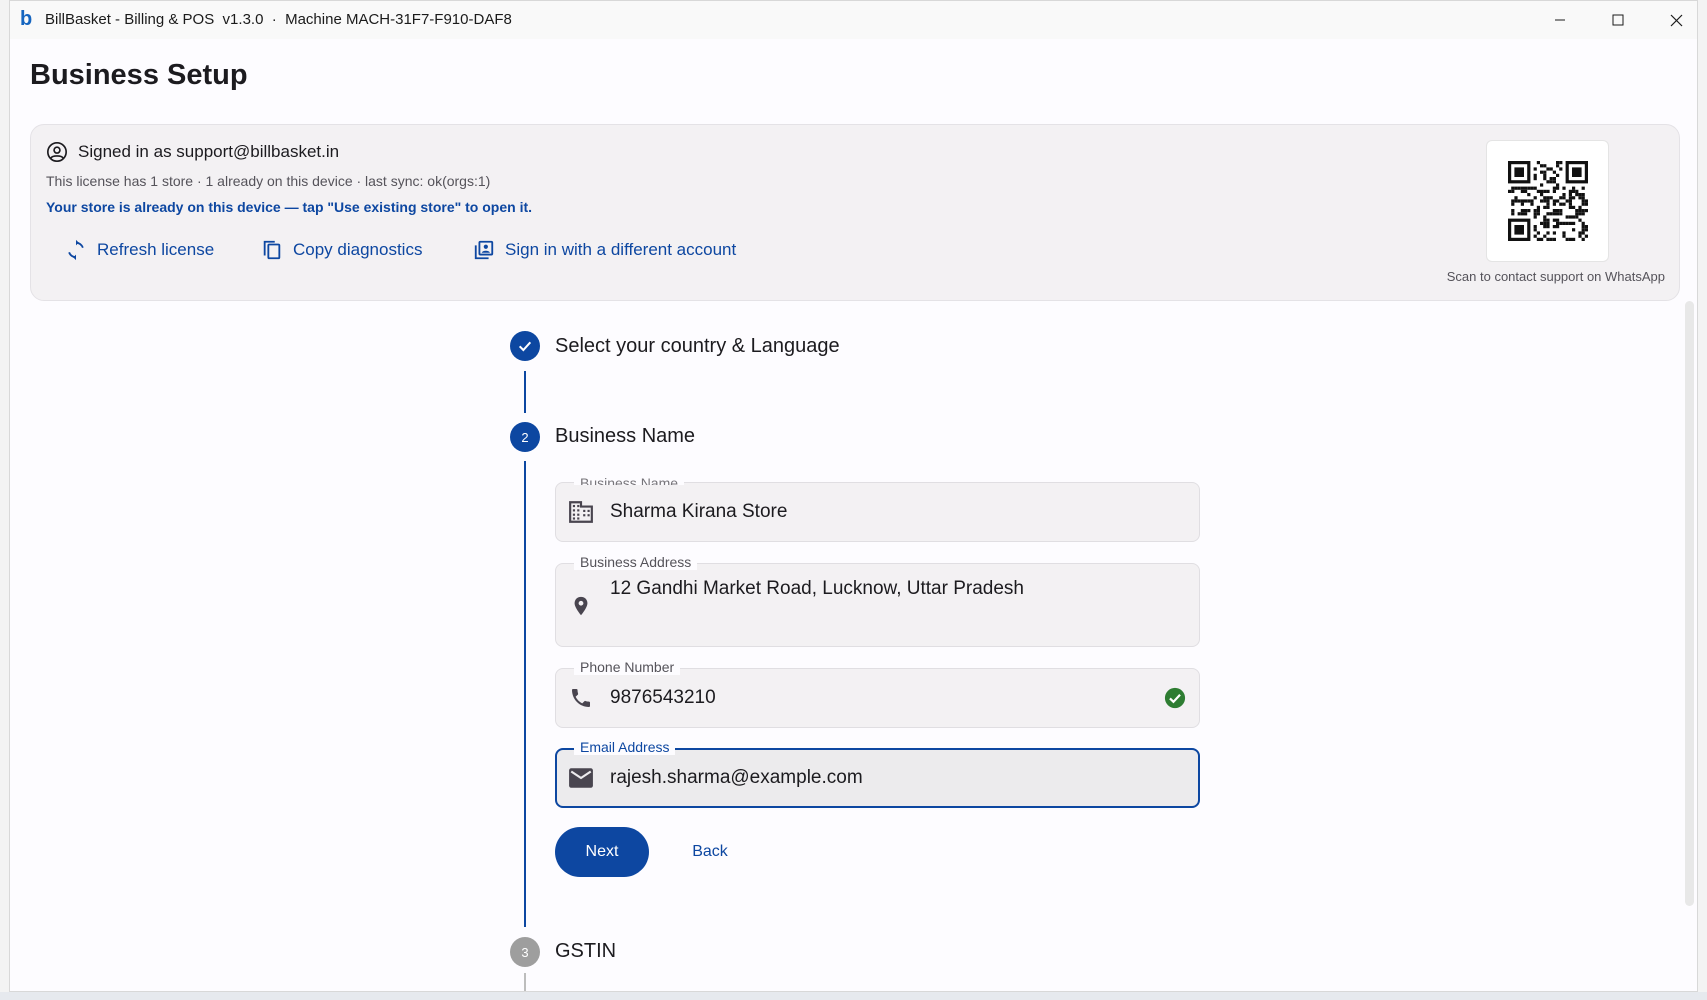  I want to click on close-icon, so click(1676, 20).